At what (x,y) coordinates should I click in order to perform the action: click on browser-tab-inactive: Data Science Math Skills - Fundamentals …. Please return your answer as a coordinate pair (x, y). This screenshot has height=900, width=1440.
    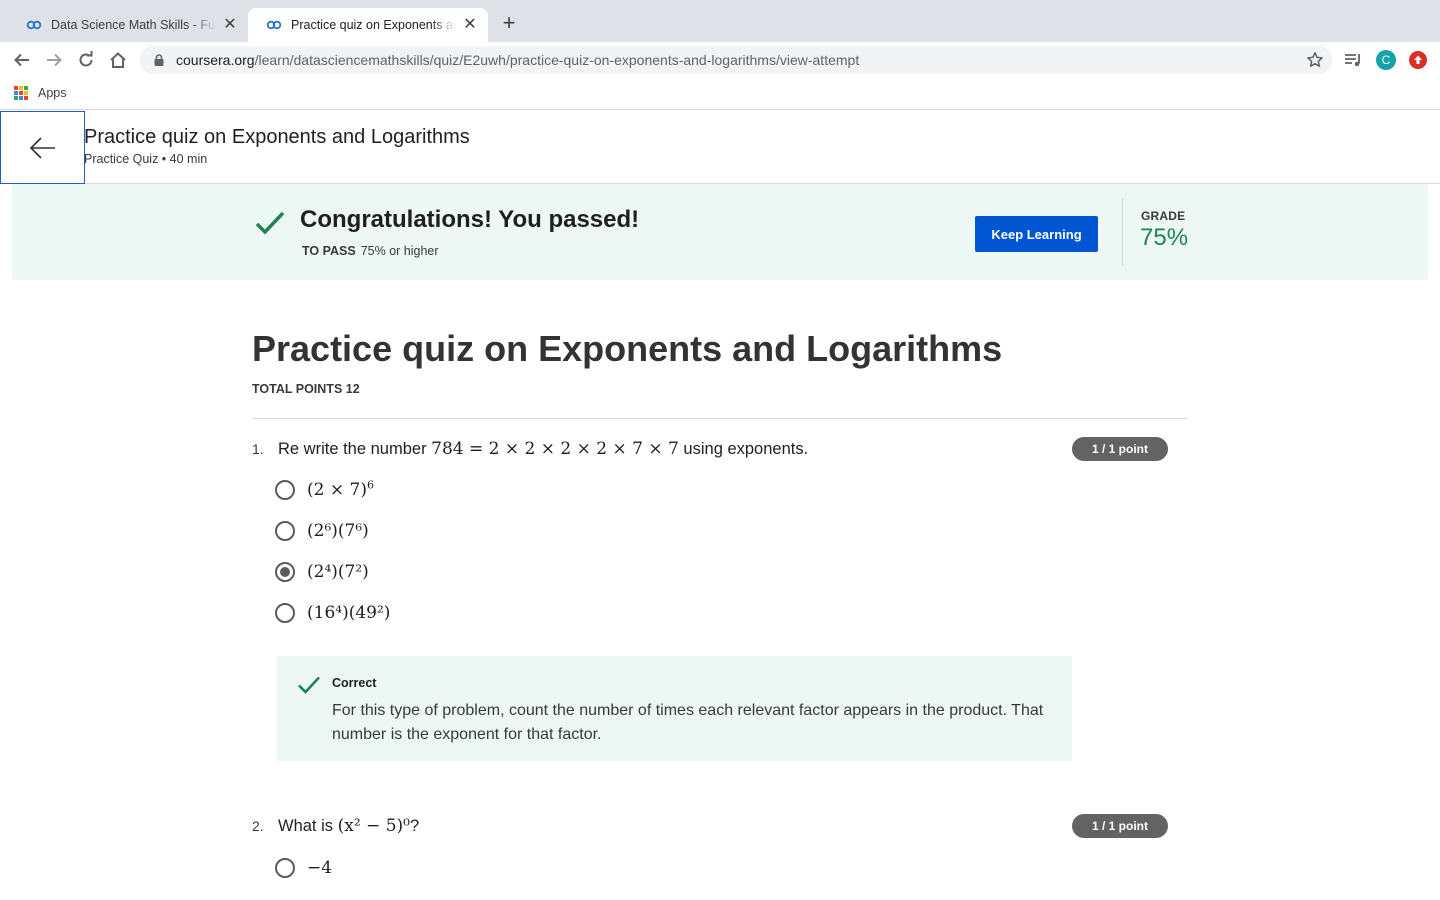
    Looking at the image, I should click on (128, 25).